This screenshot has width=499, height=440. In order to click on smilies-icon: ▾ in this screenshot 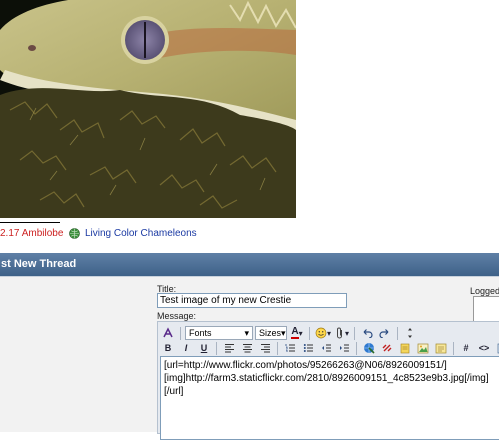, I will do `click(323, 333)`.